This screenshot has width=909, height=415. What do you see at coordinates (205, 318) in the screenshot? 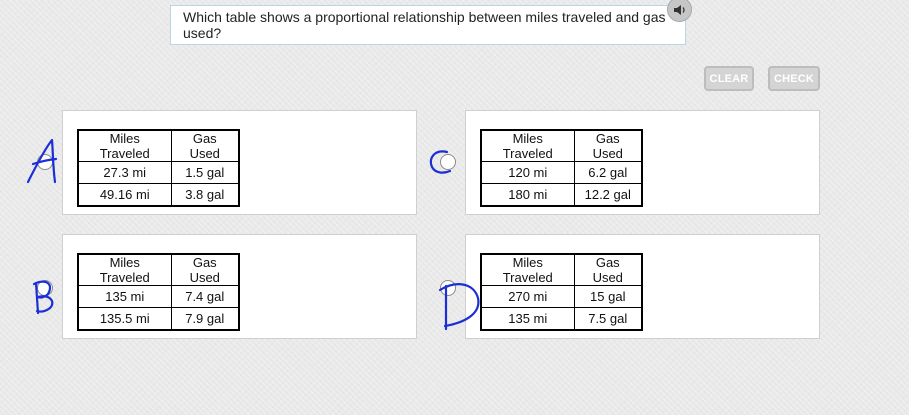
I see `cell-gas: 7.9 gal` at bounding box center [205, 318].